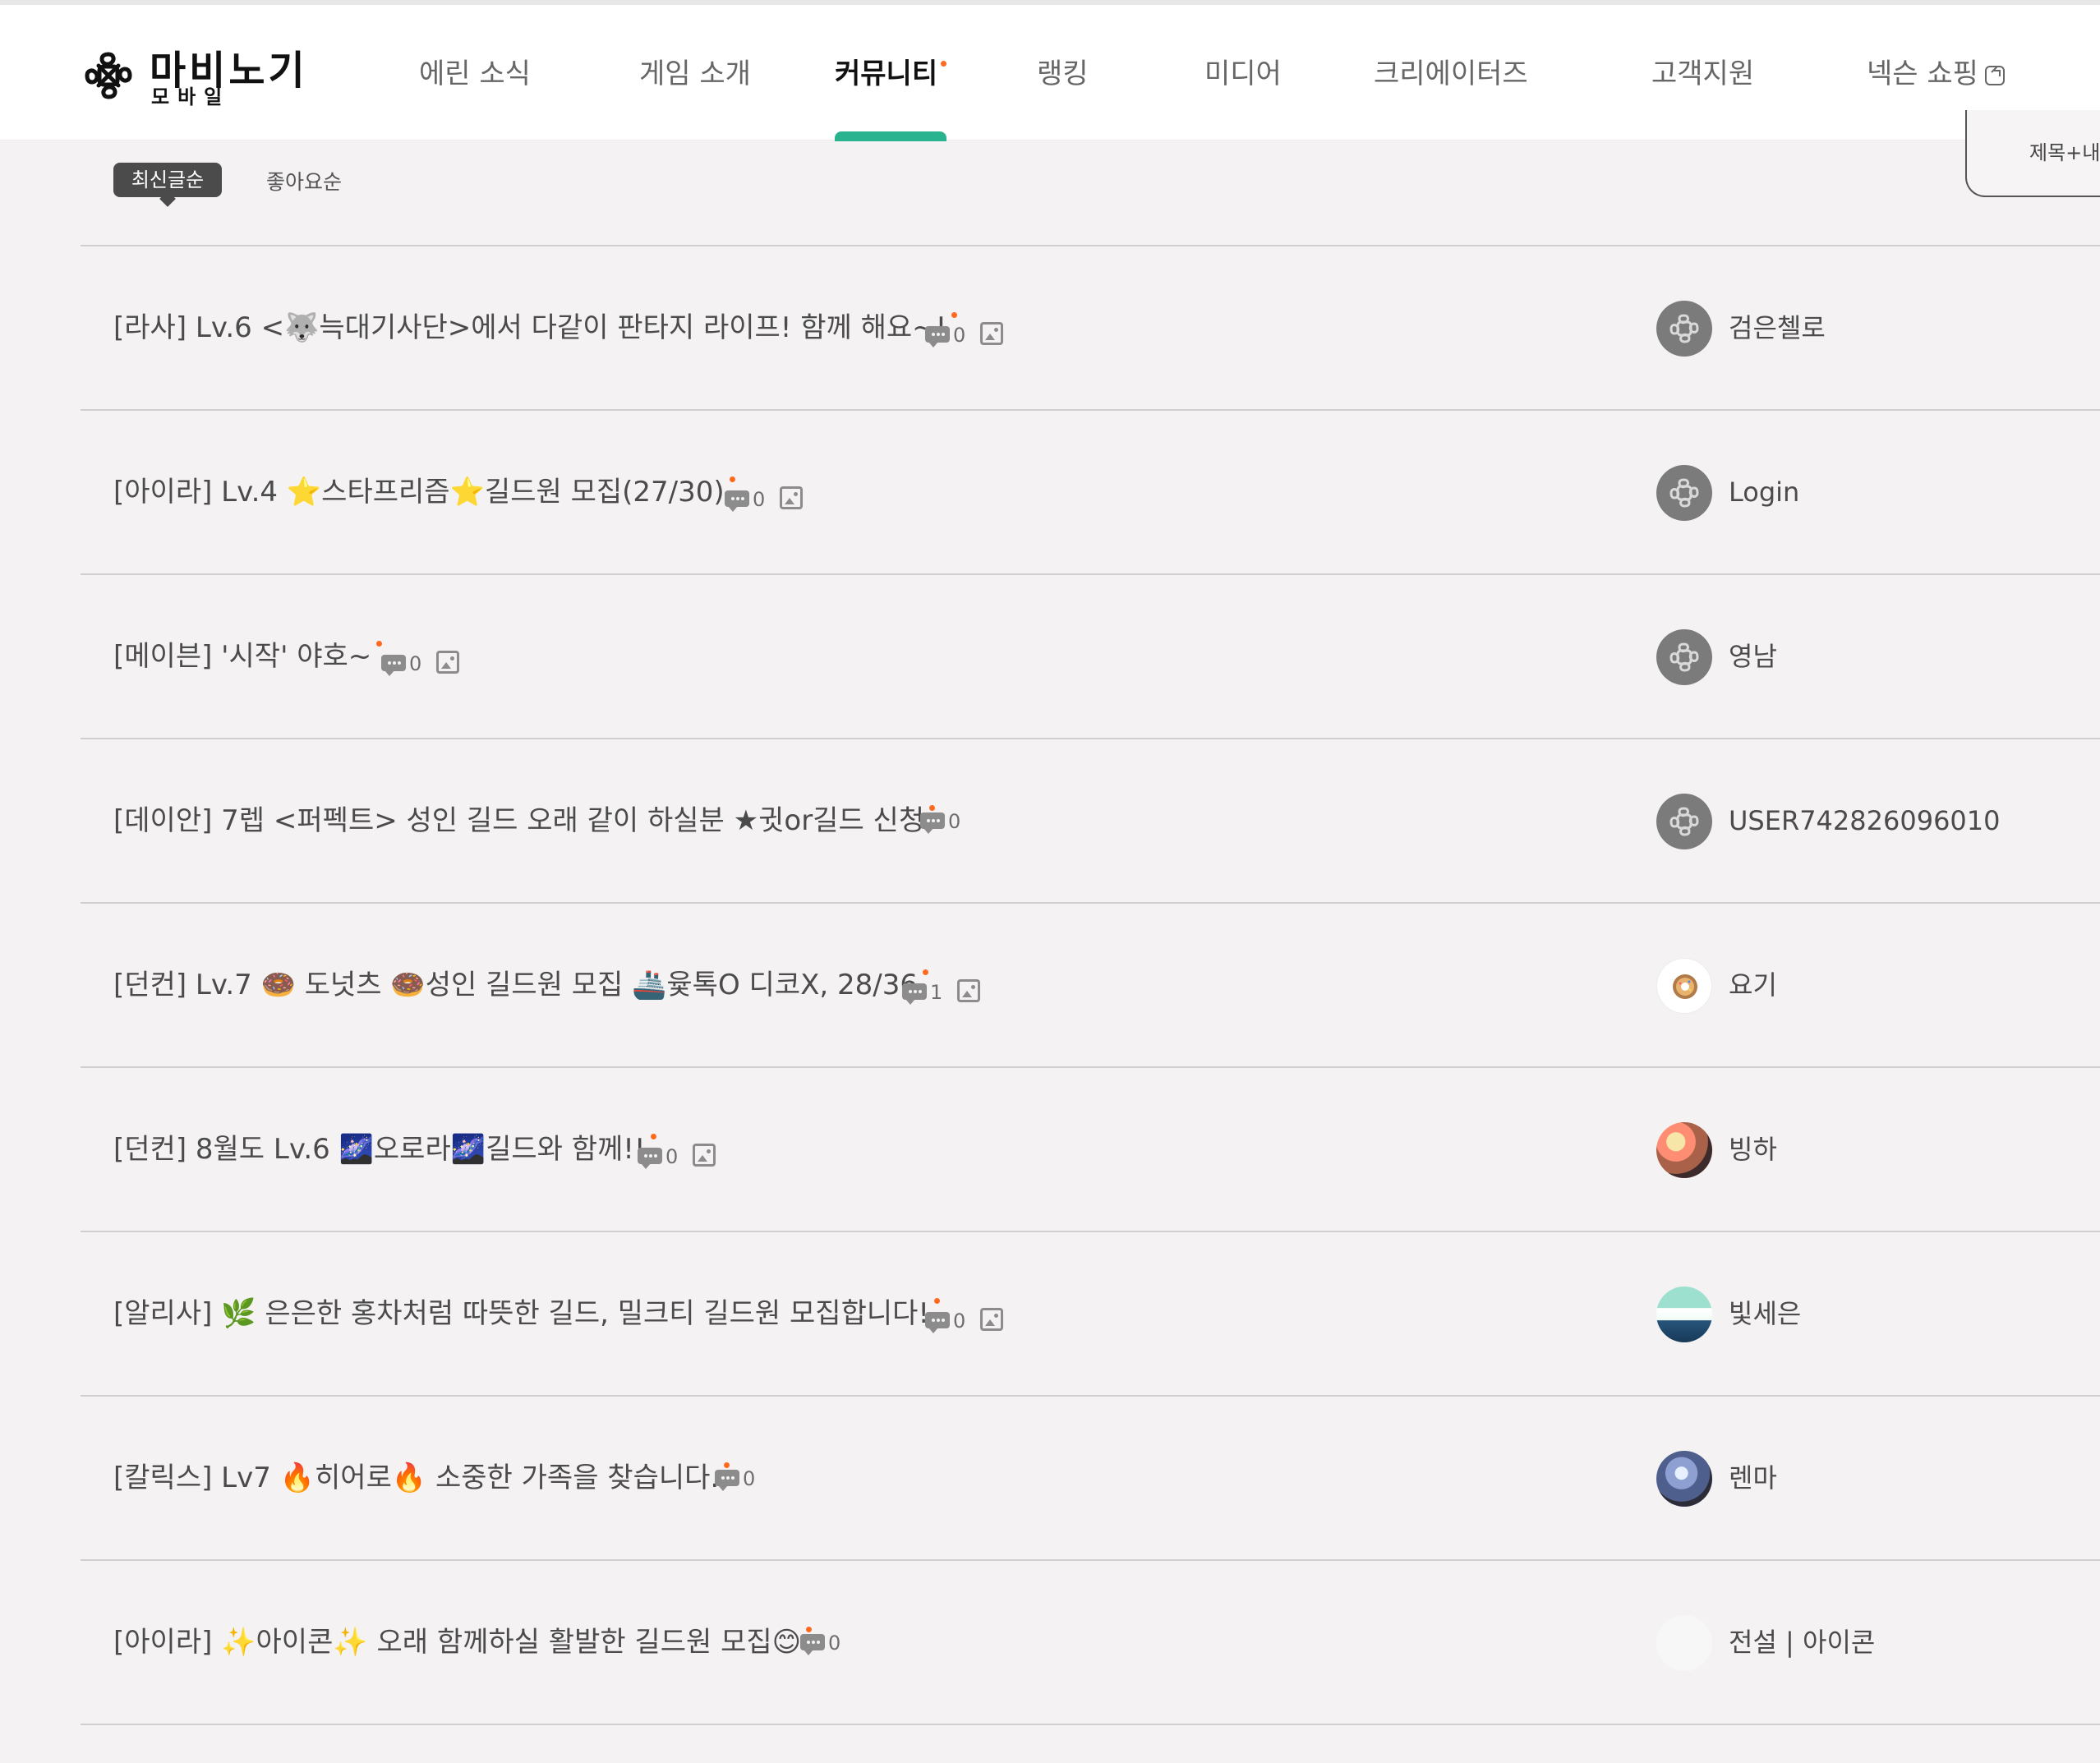  I want to click on author-name: USER742826096010, so click(1865, 820).